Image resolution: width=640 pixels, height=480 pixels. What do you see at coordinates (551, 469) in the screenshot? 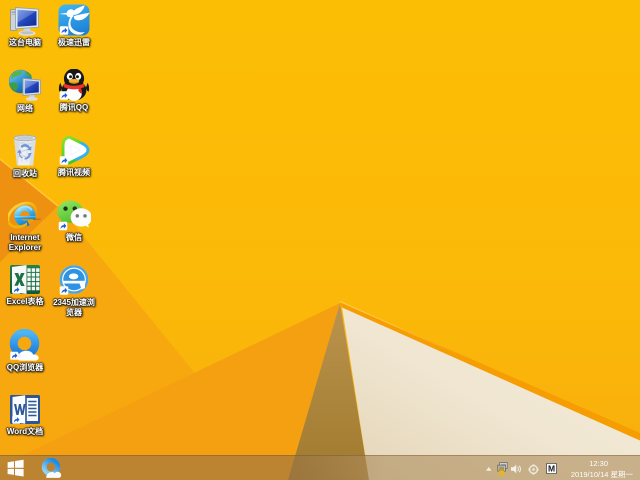
I see `svg-text: M` at bounding box center [551, 469].